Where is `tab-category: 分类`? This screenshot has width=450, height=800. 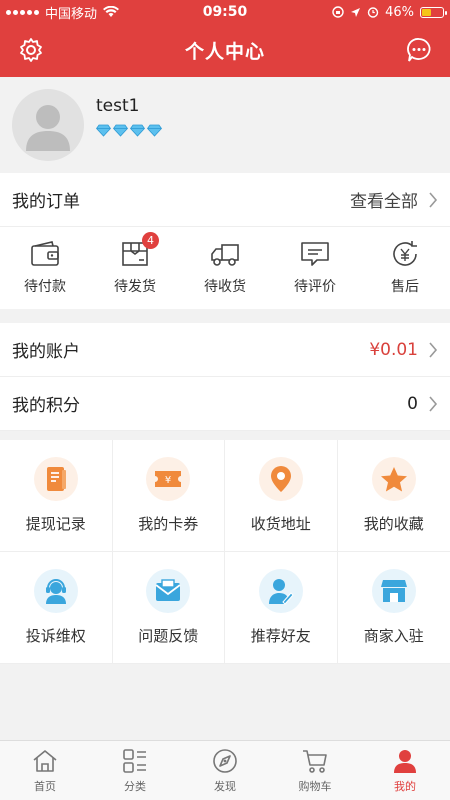 tab-category: 分类 is located at coordinates (135, 770).